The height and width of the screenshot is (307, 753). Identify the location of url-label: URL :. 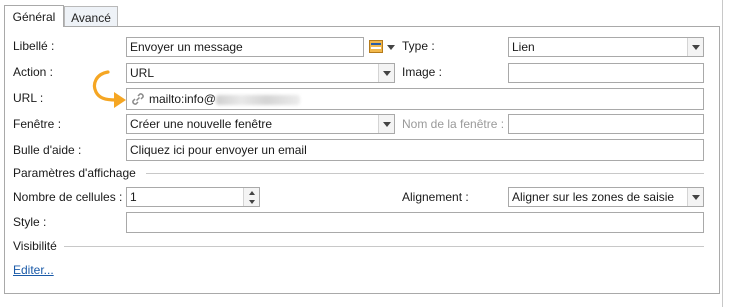
(28, 98).